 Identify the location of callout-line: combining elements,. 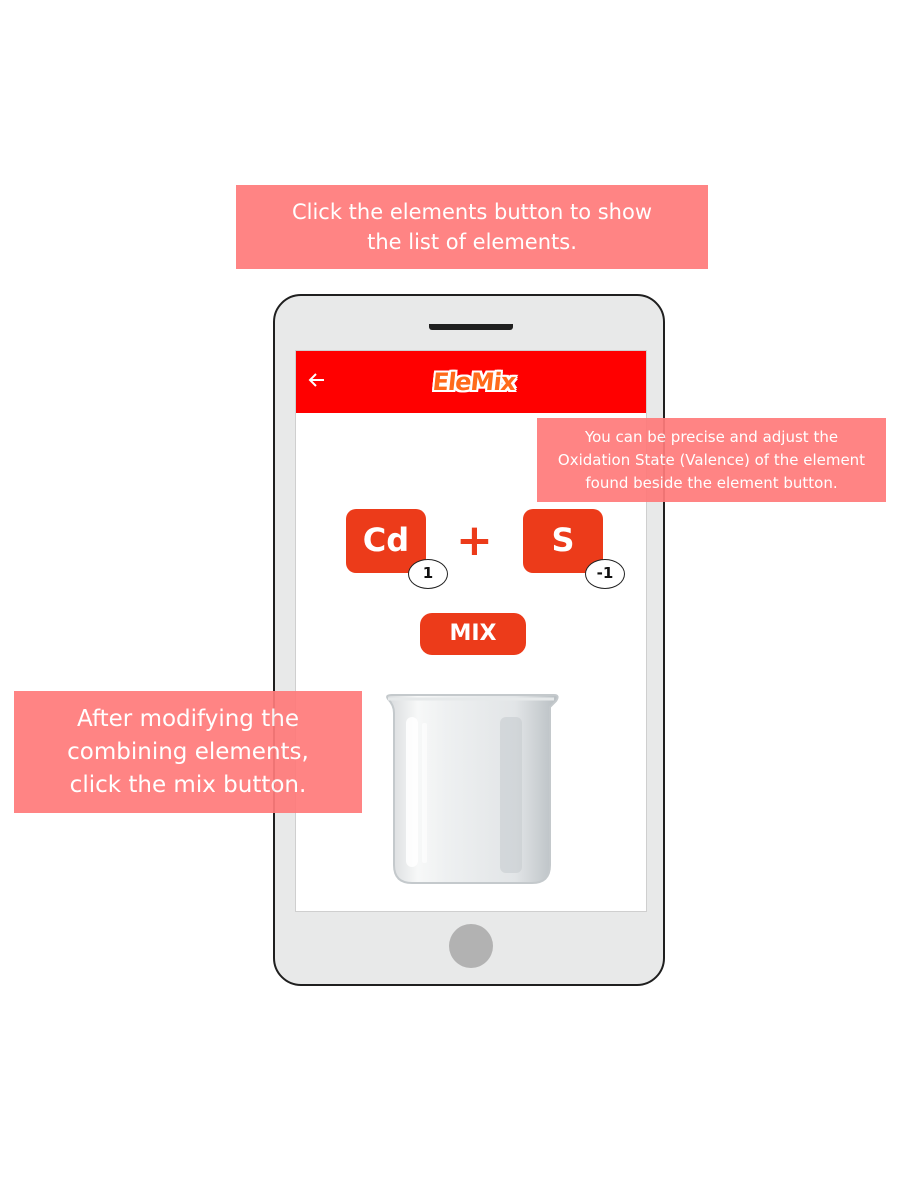
(188, 751).